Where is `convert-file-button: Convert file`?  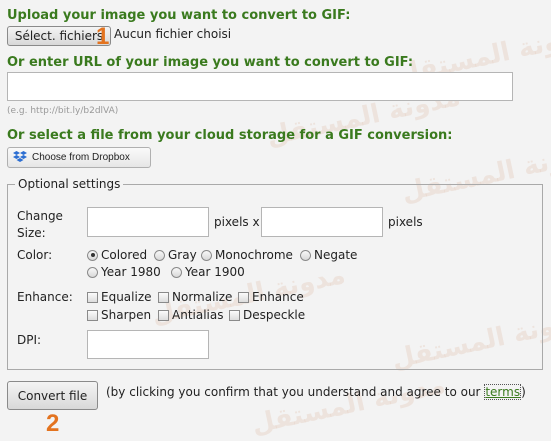
convert-file-button: Convert file is located at coordinates (52, 395).